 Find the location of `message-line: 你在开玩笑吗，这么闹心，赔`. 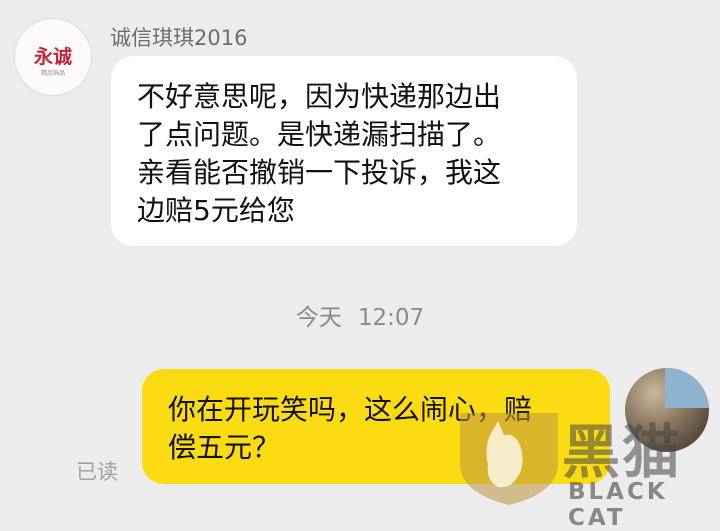

message-line: 你在开玩笑吗，这么闹心，赔 is located at coordinates (350, 409).